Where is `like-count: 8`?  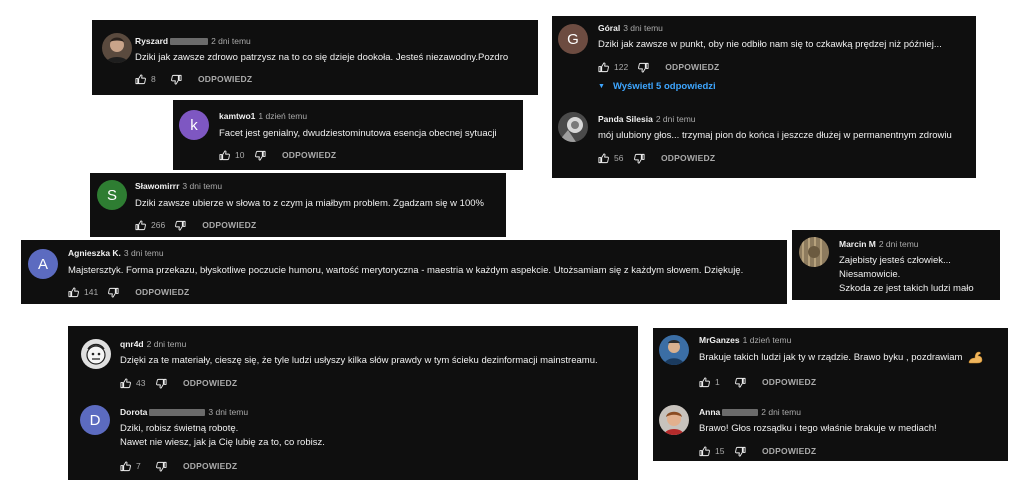
like-count: 8 is located at coordinates (153, 79).